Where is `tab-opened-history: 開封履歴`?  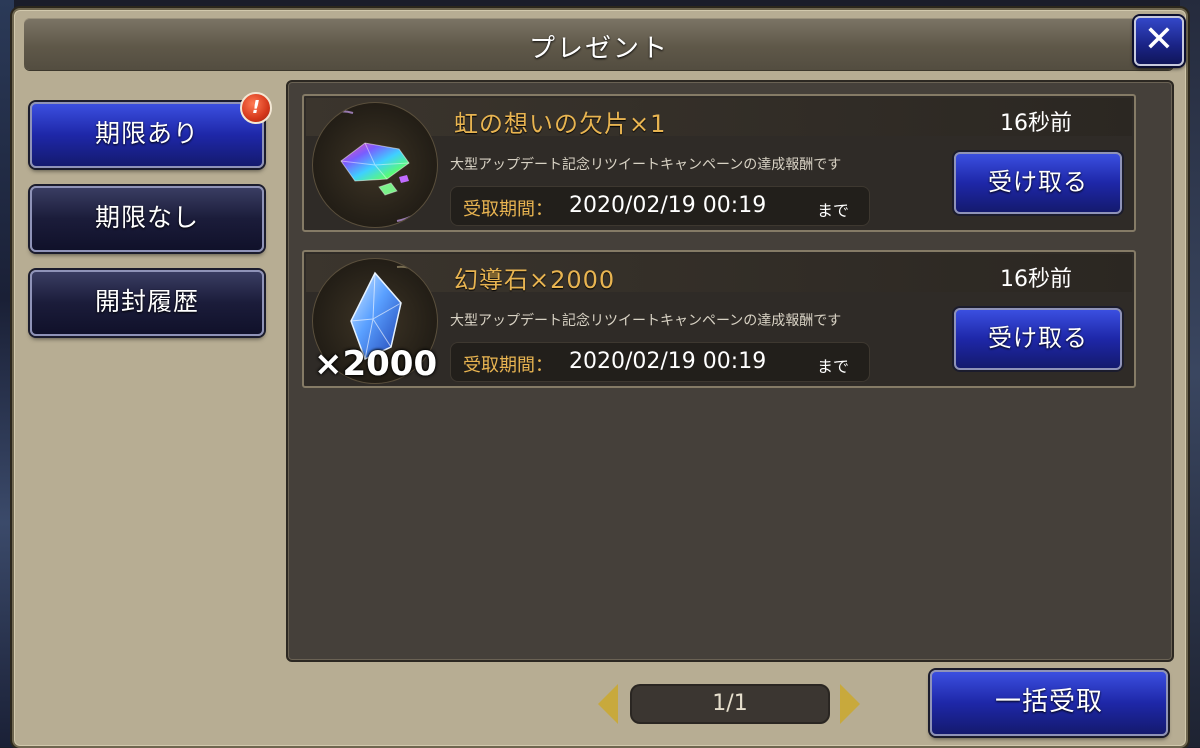 tab-opened-history: 開封履歴 is located at coordinates (147, 303).